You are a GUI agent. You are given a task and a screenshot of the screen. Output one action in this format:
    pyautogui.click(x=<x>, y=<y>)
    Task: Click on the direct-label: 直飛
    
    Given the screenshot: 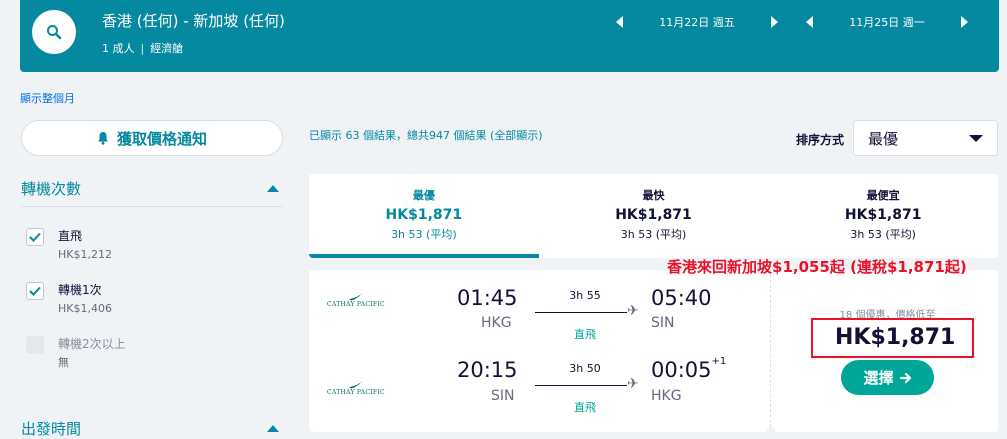 What is the action you would take?
    pyautogui.click(x=70, y=236)
    